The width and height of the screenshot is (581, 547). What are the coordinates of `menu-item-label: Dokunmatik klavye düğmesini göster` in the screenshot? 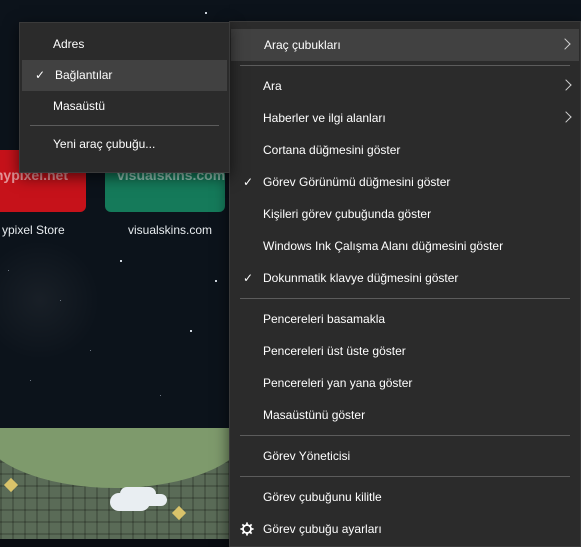 It's located at (361, 278).